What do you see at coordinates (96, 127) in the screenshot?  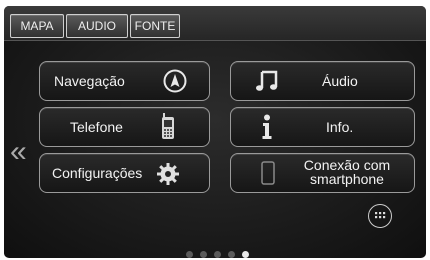 I see `phone-label: Telefone` at bounding box center [96, 127].